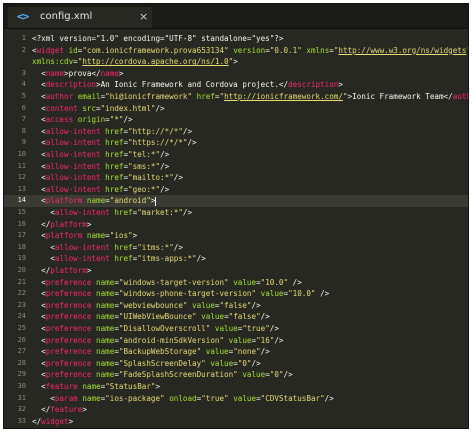 This screenshot has height=433, width=474. What do you see at coordinates (236, 422) in the screenshot?
I see `code-line: 33 </widget>` at bounding box center [236, 422].